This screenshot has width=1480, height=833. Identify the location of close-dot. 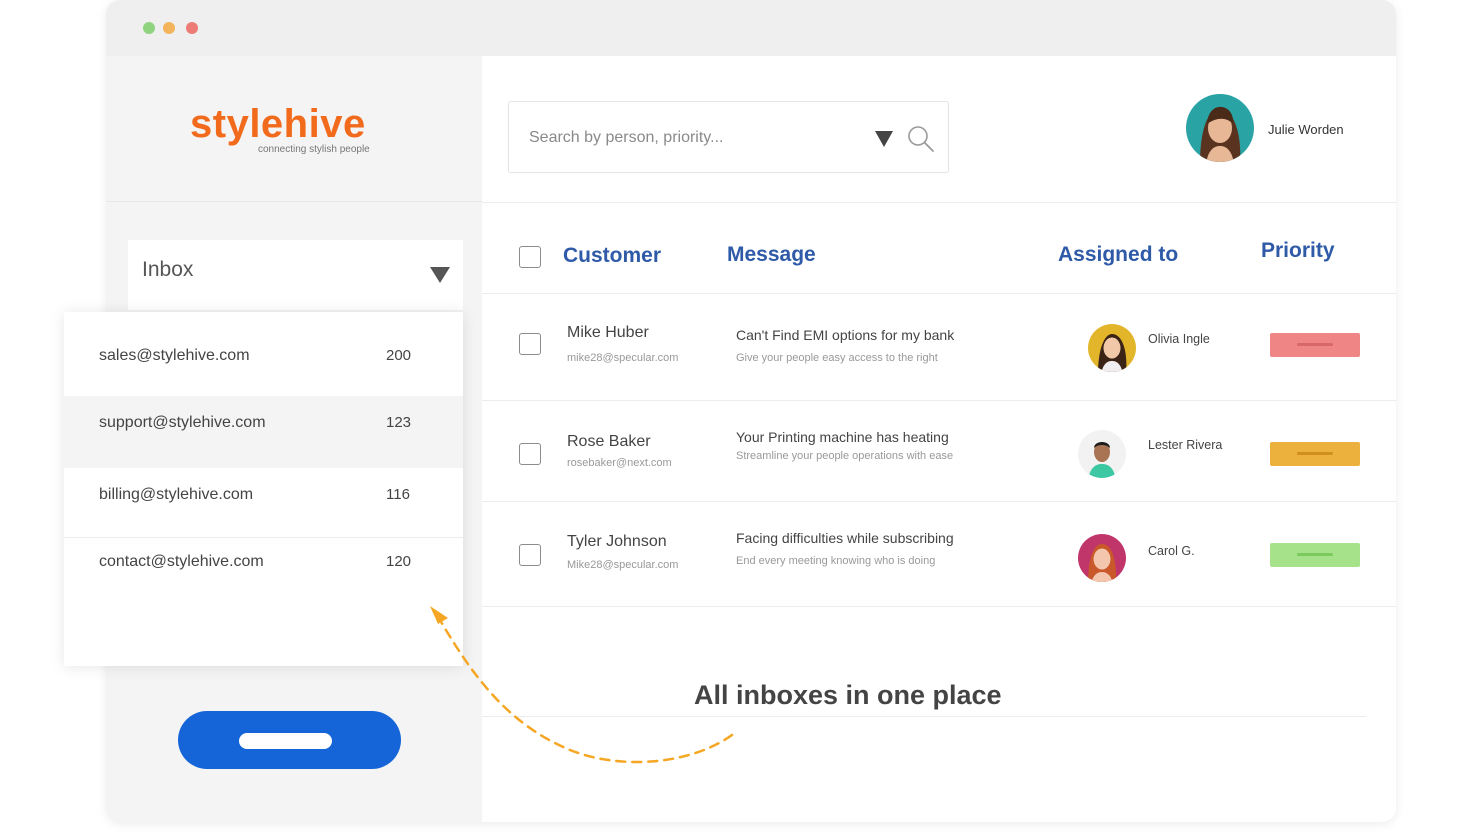
(192, 28).